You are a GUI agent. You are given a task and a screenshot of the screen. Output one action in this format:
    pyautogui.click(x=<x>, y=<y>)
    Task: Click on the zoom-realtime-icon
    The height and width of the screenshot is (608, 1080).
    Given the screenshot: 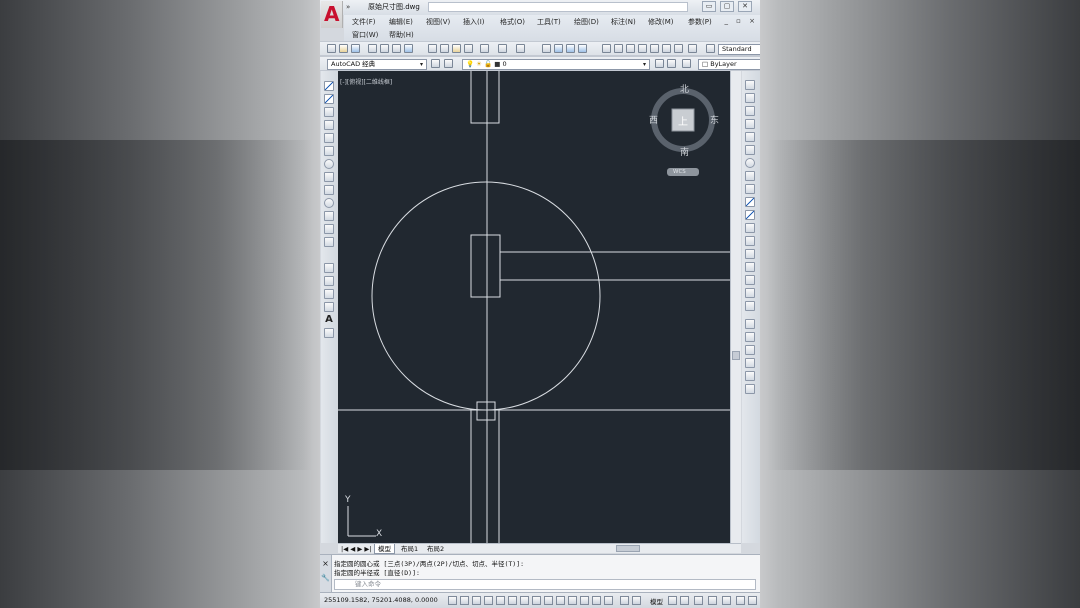 What is the action you would take?
    pyautogui.click(x=558, y=48)
    